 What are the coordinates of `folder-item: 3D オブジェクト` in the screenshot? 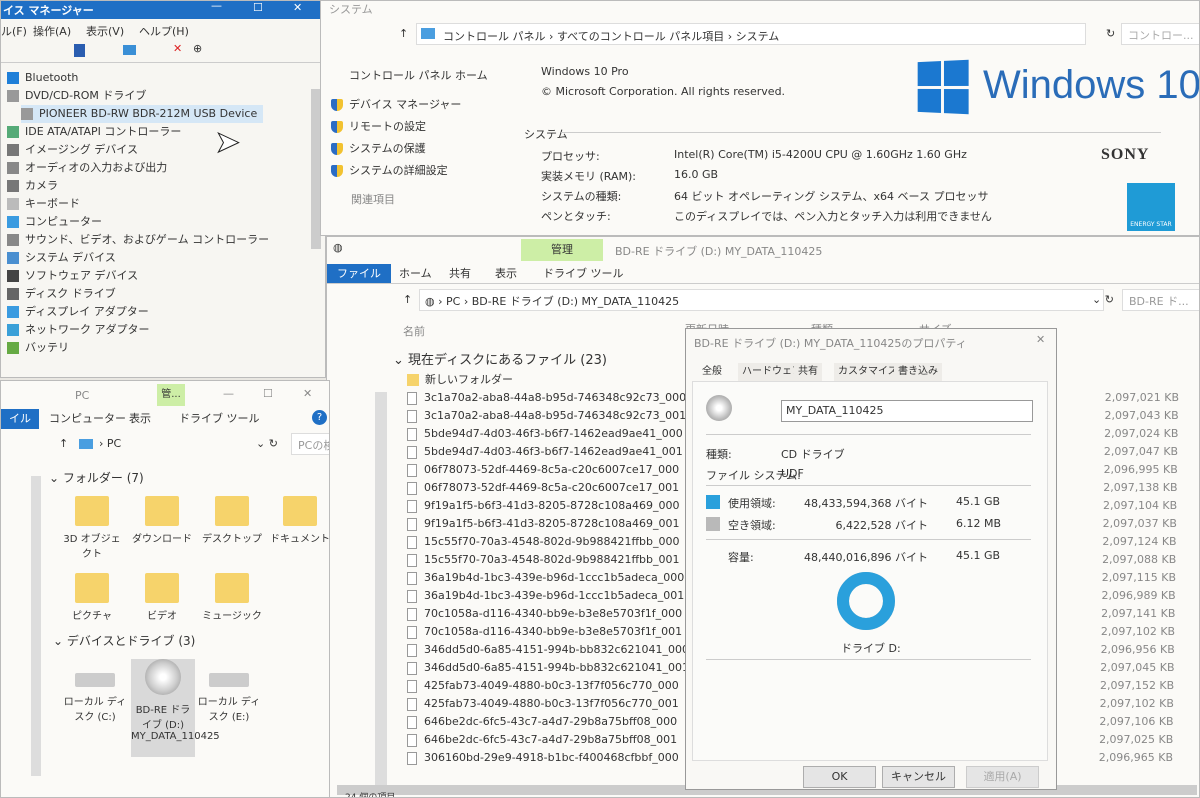 It's located at (92, 528).